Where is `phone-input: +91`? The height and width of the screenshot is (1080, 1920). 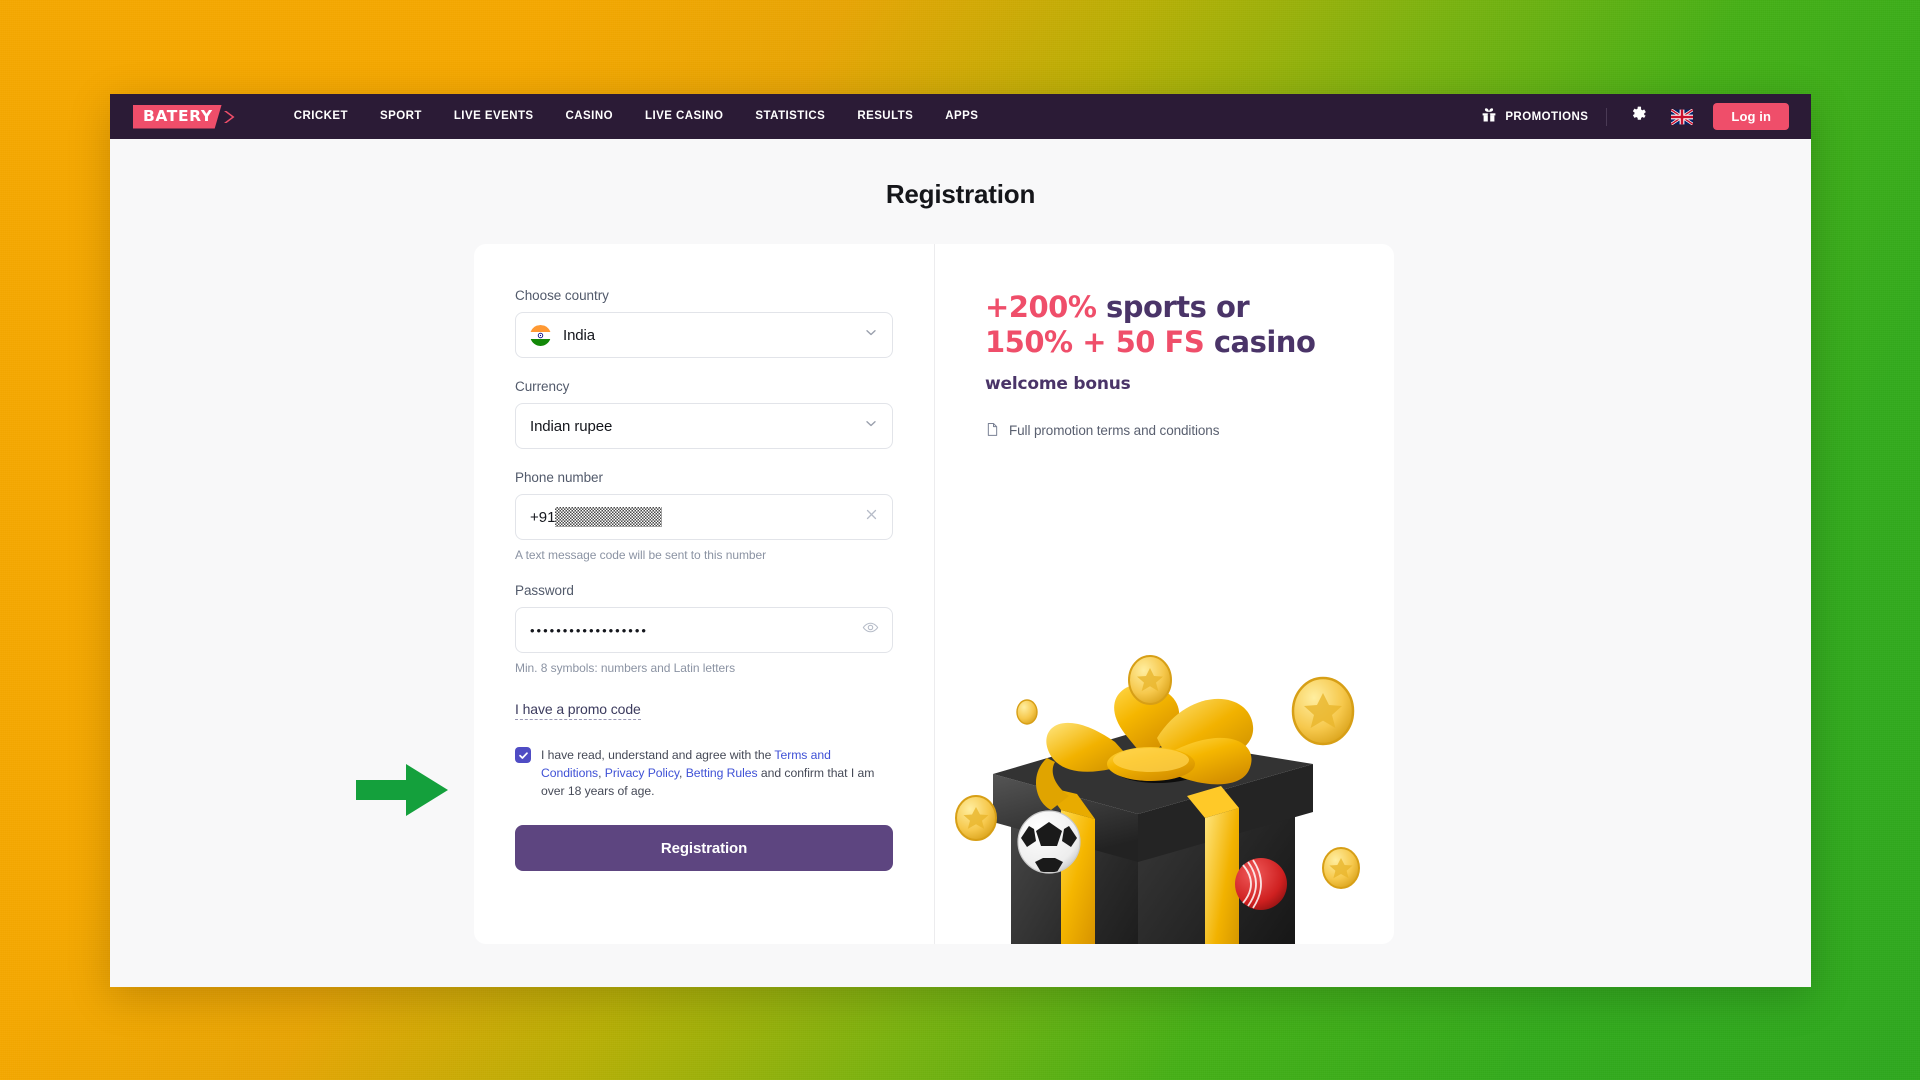 phone-input: +91 is located at coordinates (704, 517).